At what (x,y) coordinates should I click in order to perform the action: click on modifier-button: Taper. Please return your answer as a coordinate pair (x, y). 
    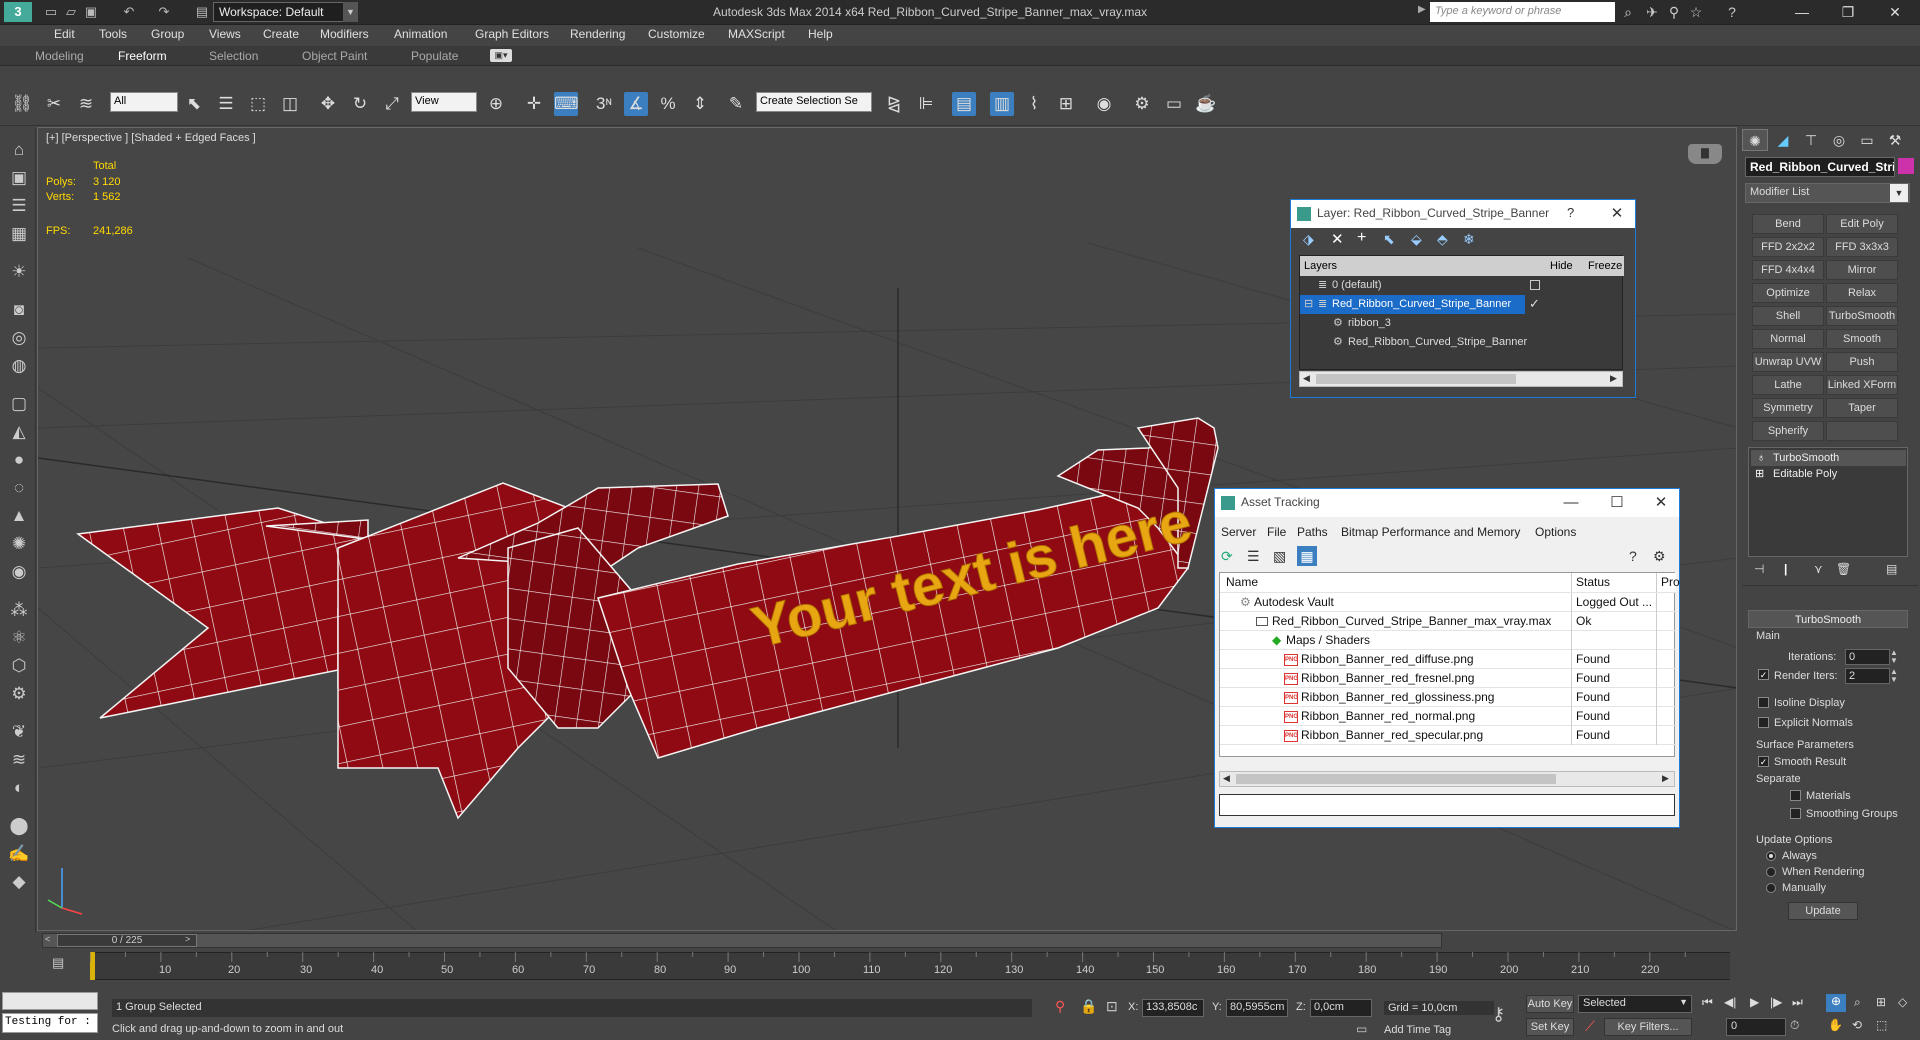
    Looking at the image, I should click on (1862, 408).